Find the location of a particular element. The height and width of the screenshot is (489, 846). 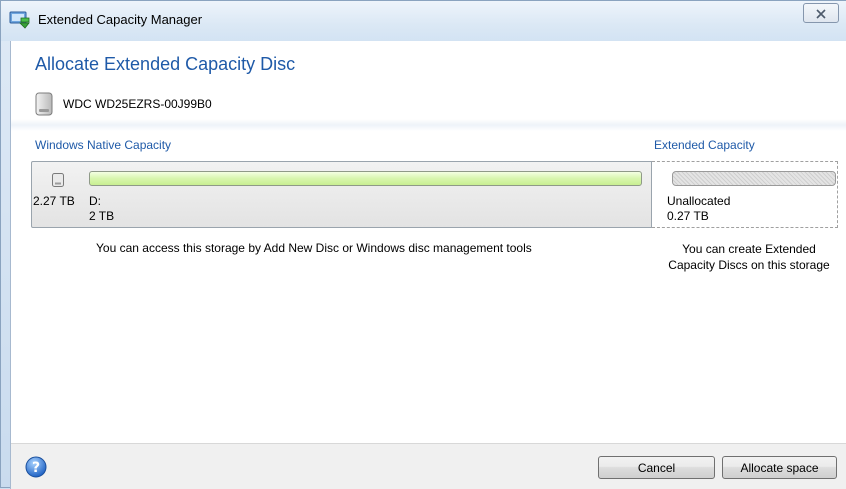

cancel-button: Cancel is located at coordinates (656, 467).